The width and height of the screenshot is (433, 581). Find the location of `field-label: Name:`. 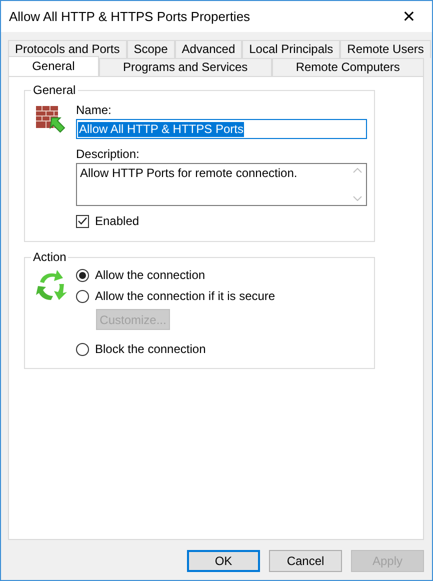

field-label: Name: is located at coordinates (94, 110).